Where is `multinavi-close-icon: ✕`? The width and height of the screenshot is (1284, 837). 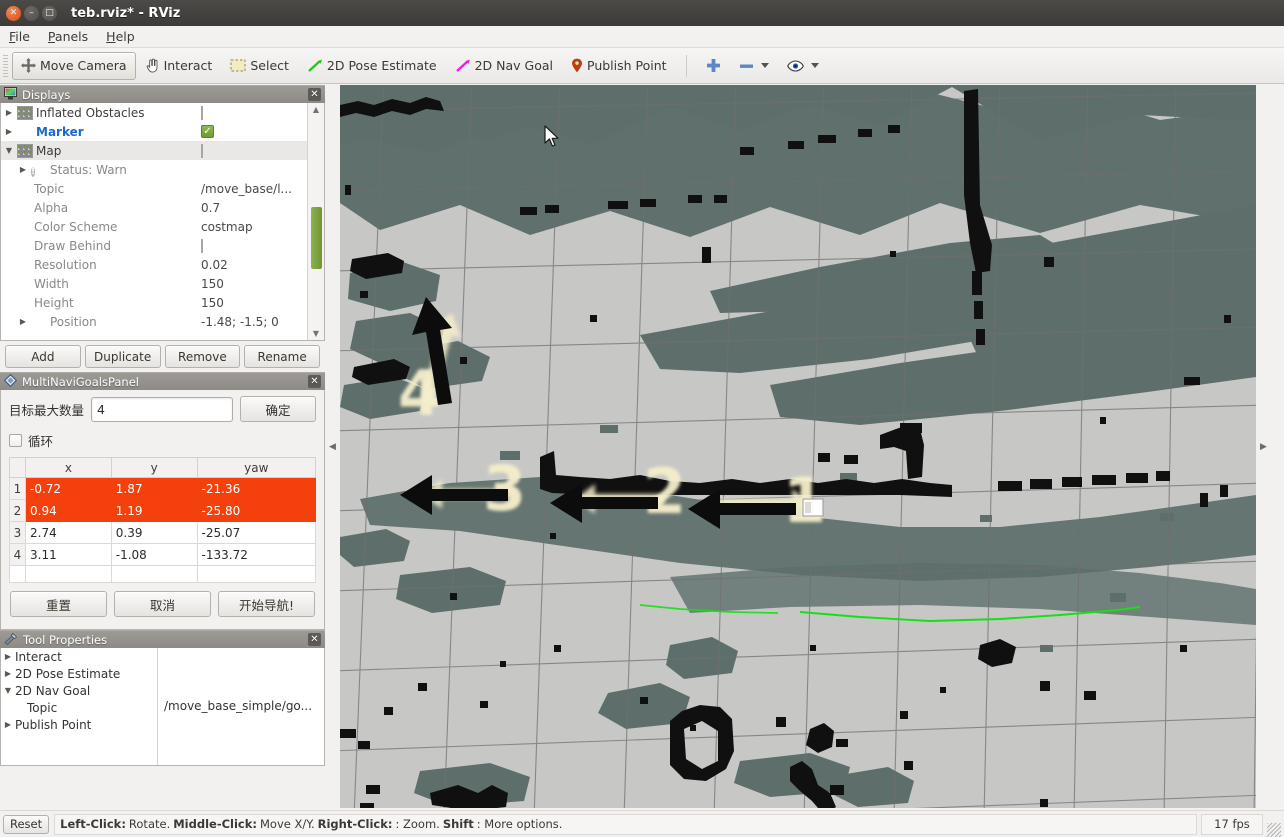
multinavi-close-icon: ✕ is located at coordinates (314, 381).